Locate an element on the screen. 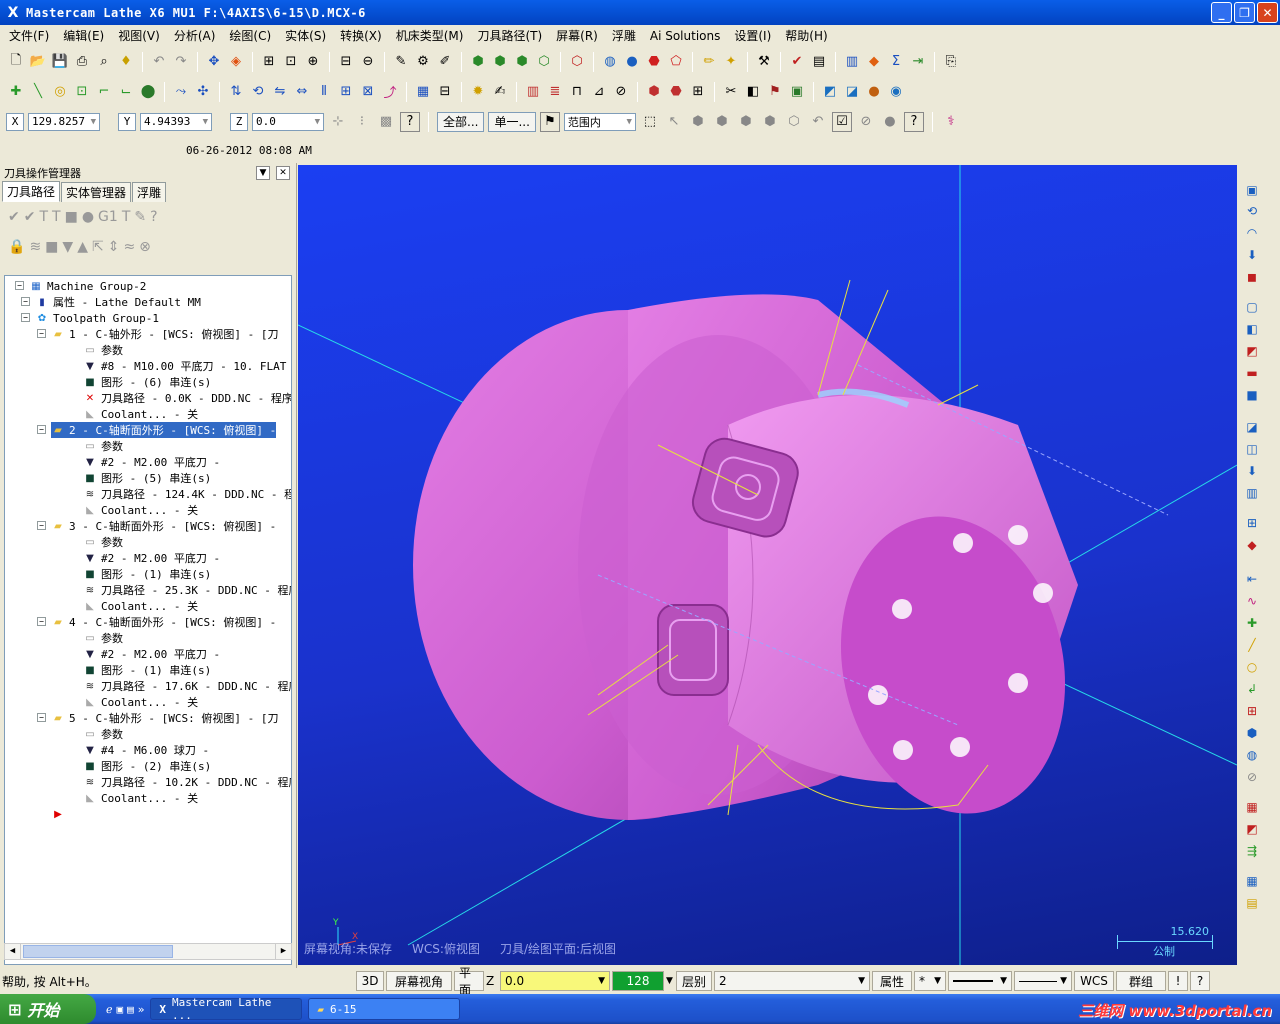  point-icon: ✚ is located at coordinates (16, 92).